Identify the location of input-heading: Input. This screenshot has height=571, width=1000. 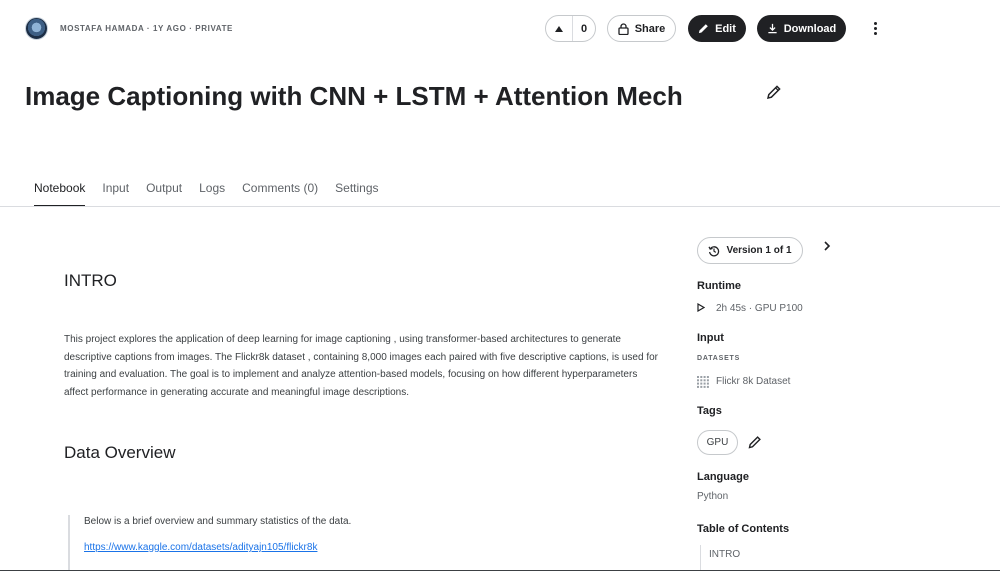
(710, 338).